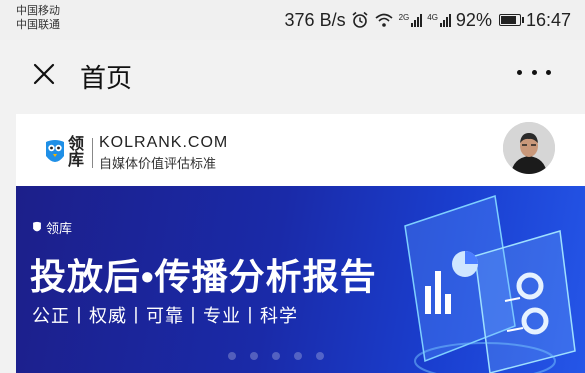 The width and height of the screenshot is (585, 373). I want to click on carrier-info: 中国移动 中国联通, so click(38, 18).